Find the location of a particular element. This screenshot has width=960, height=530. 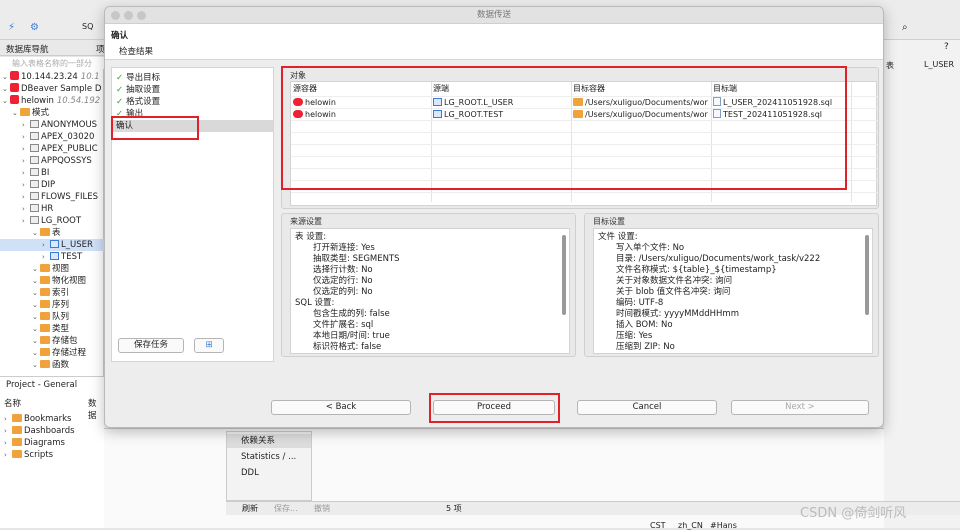

tree-label: 索引 is located at coordinates (61, 293).